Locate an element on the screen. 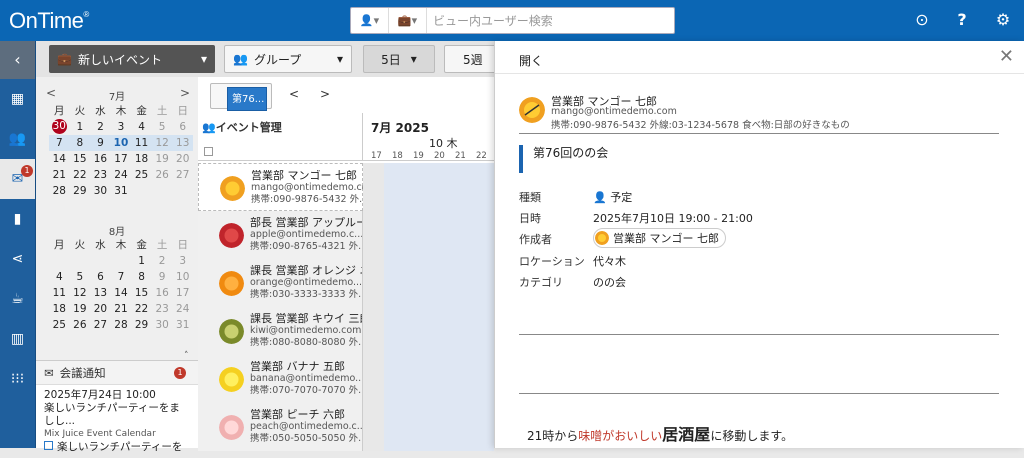 This screenshot has height=458, width=1024. days-select: 5日 ▾ is located at coordinates (399, 59).